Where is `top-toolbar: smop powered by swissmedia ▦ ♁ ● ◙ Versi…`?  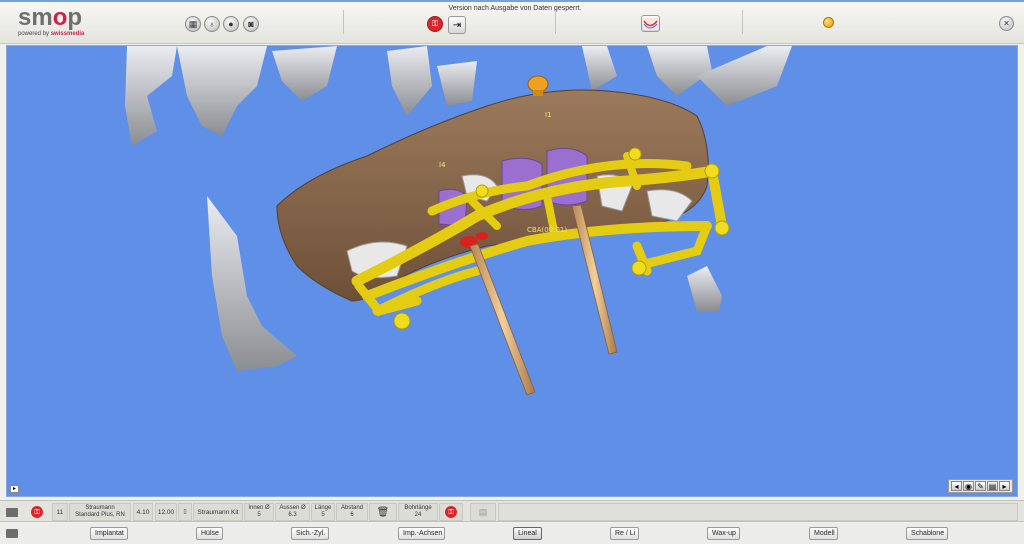 top-toolbar: smop powered by swissmedia ▦ ♁ ● ◙ Versi… is located at coordinates (512, 22).